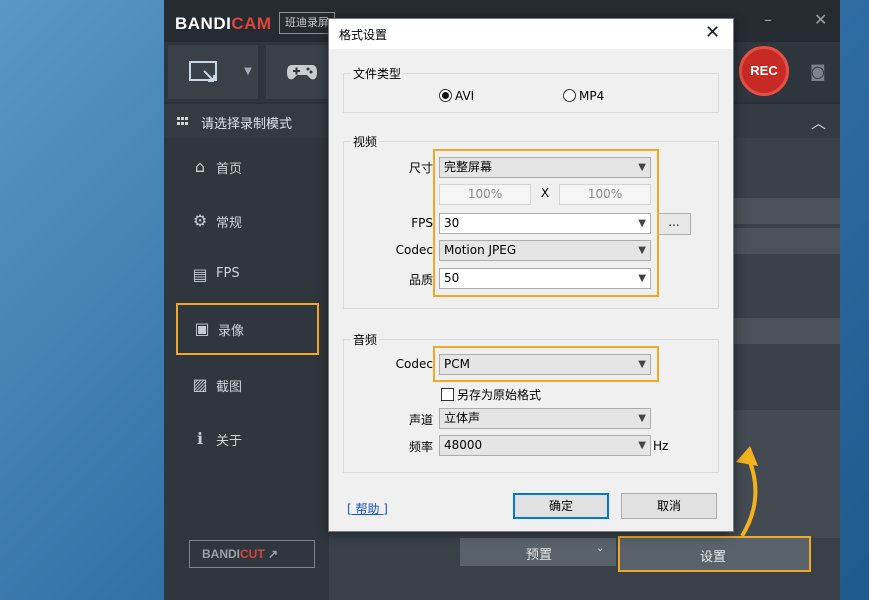  I want to click on audio-highlight-box, so click(546, 364).